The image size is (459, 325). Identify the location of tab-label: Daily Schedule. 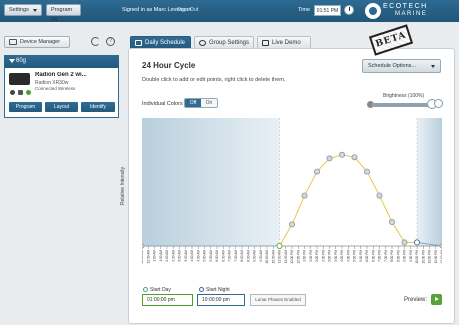
(165, 43).